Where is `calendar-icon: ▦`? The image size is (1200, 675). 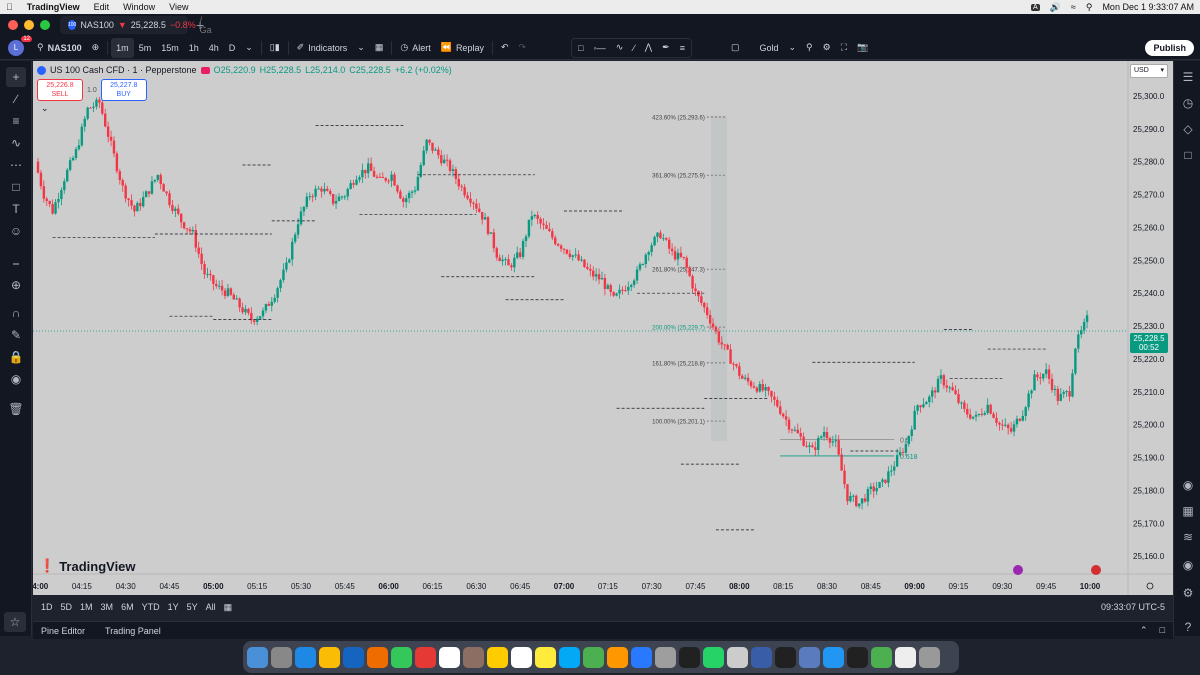 calendar-icon: ▦ is located at coordinates (1188, 511).